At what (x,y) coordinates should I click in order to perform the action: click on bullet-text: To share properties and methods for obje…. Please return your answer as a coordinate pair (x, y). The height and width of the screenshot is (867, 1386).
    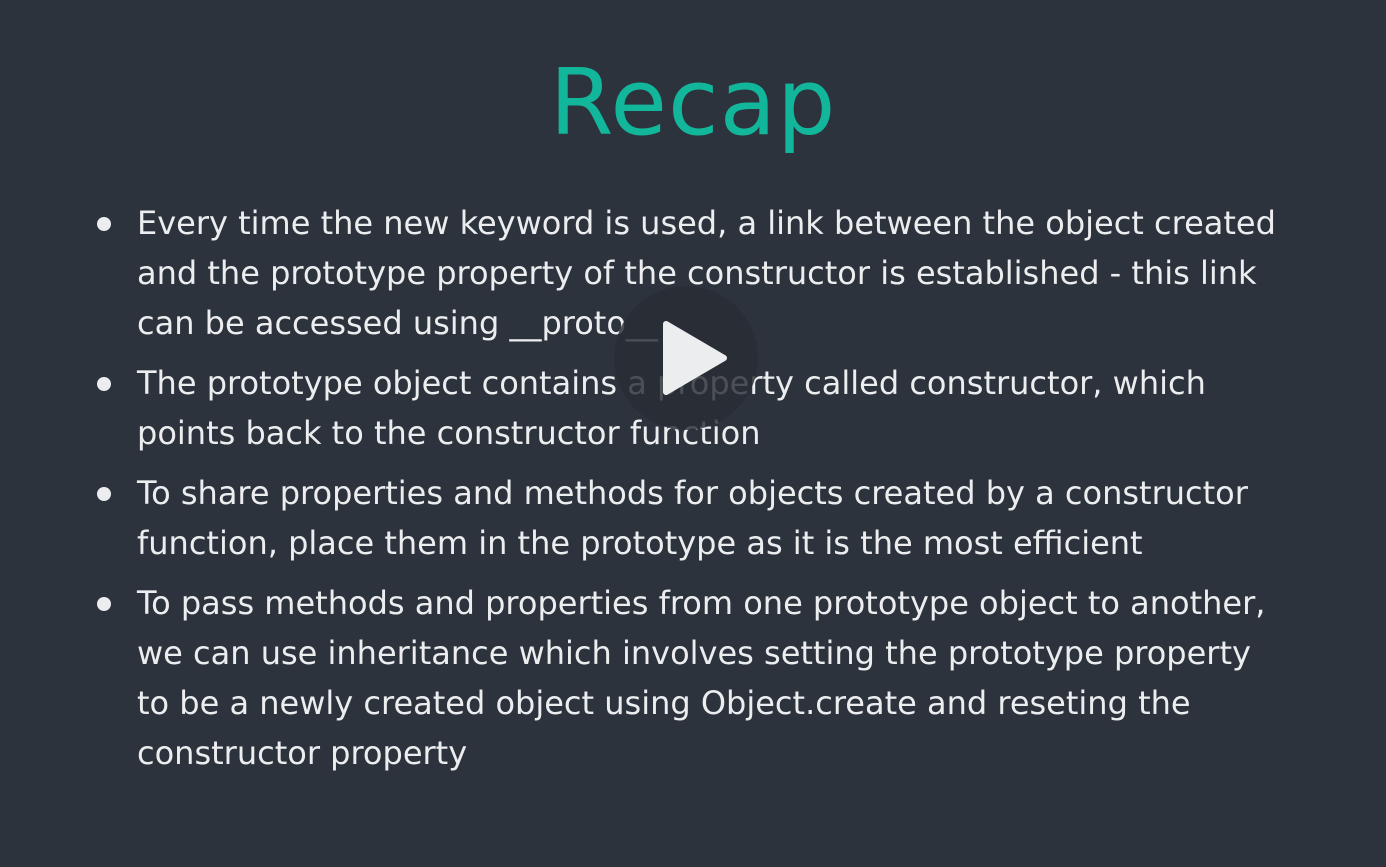
    Looking at the image, I should click on (692, 518).